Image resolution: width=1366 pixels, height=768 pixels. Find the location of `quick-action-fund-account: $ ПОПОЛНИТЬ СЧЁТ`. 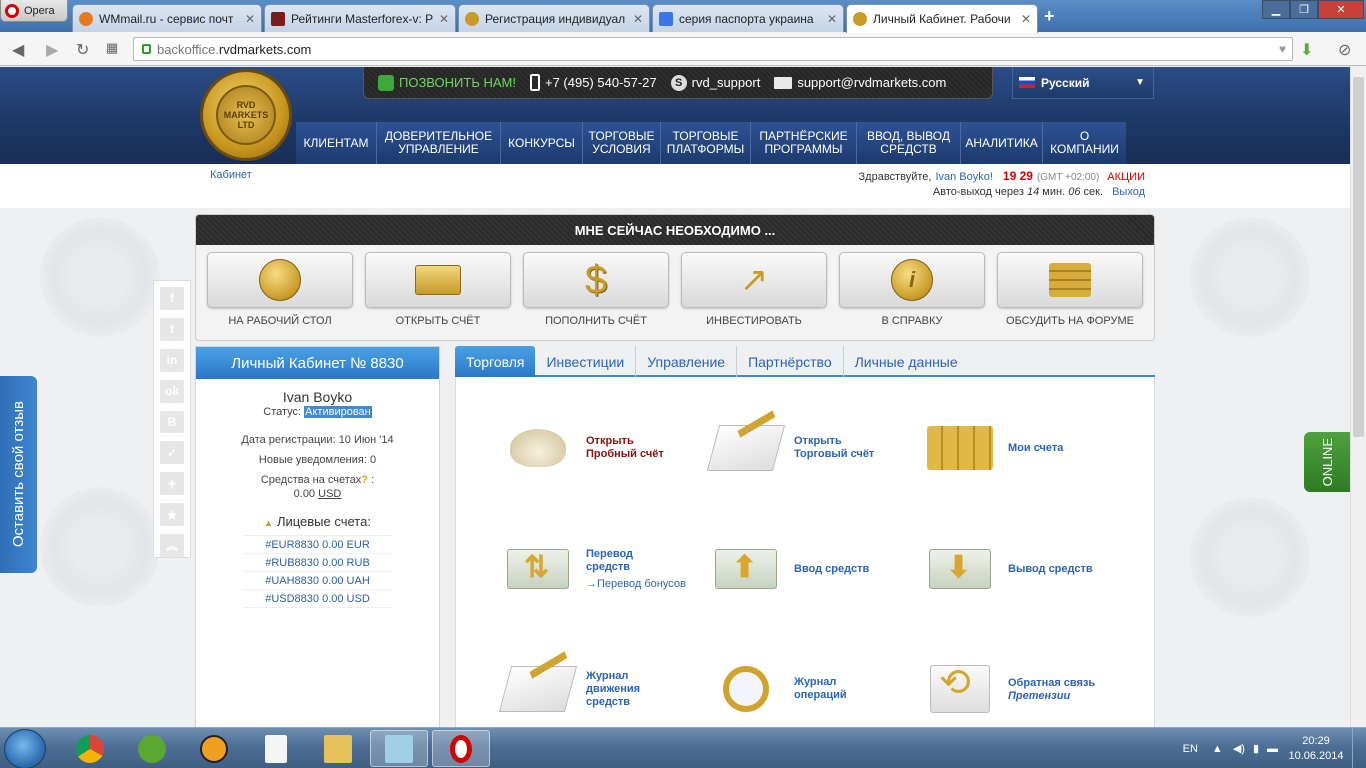

quick-action-fund-account: $ ПОПОЛНИТЬ СЧЁТ is located at coordinates (596, 289).